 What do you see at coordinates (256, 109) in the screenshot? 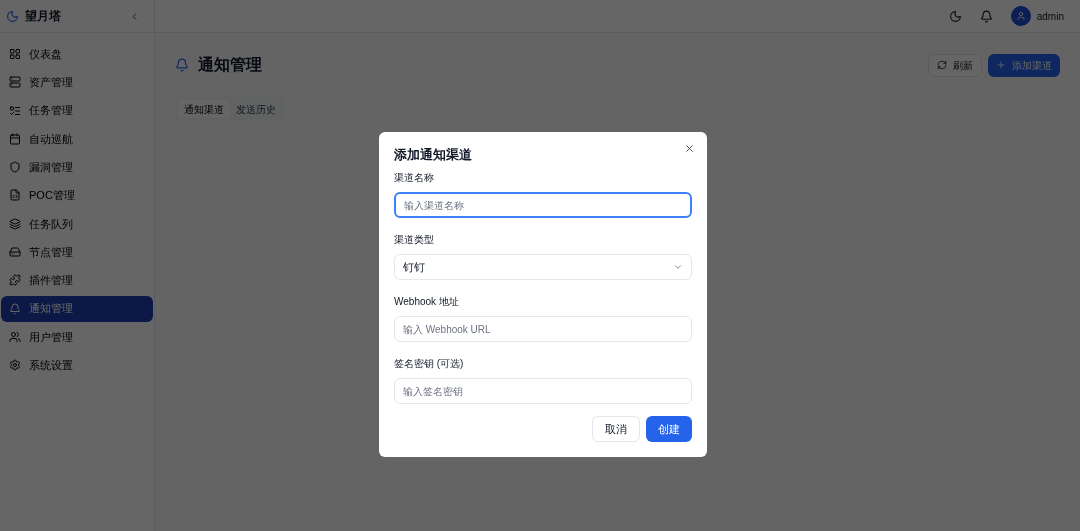
I see `tab: 发送历史` at bounding box center [256, 109].